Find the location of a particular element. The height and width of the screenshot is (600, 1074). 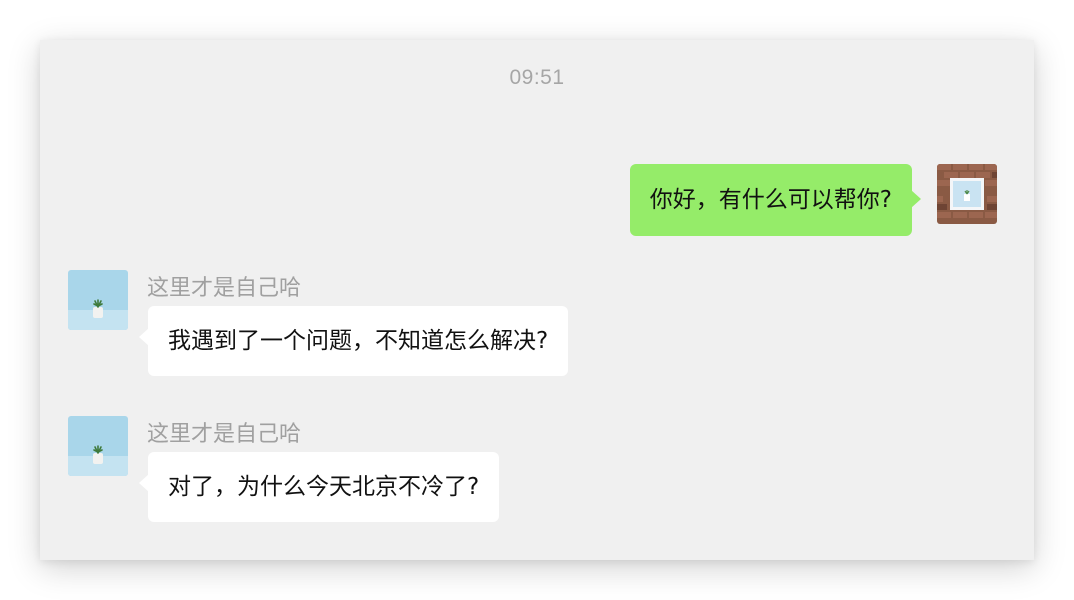

message-timestamp: 09:51 is located at coordinates (537, 77).